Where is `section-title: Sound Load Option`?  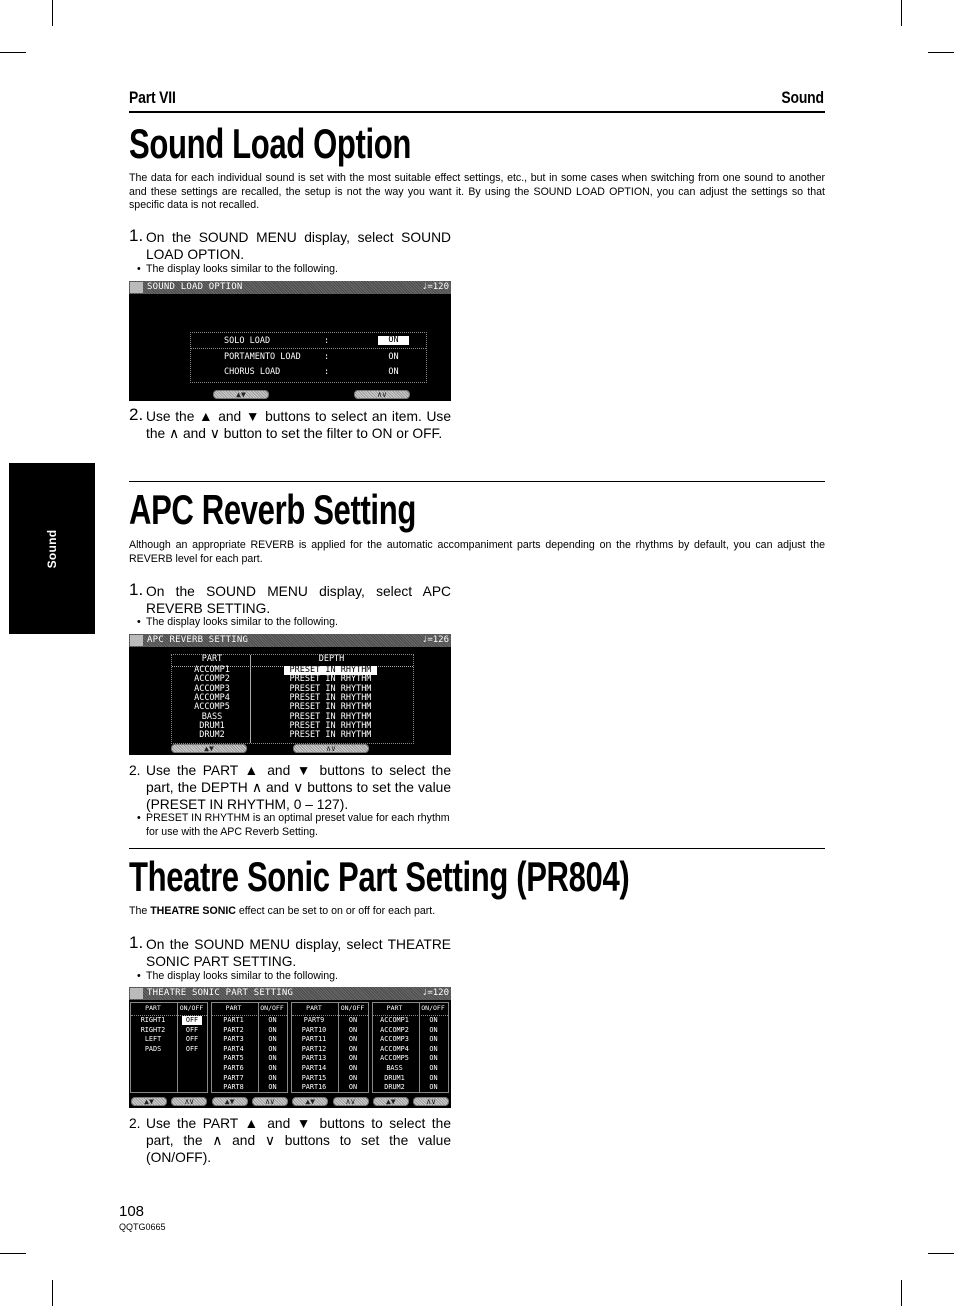
section-title: Sound Load Option is located at coordinates (270, 143).